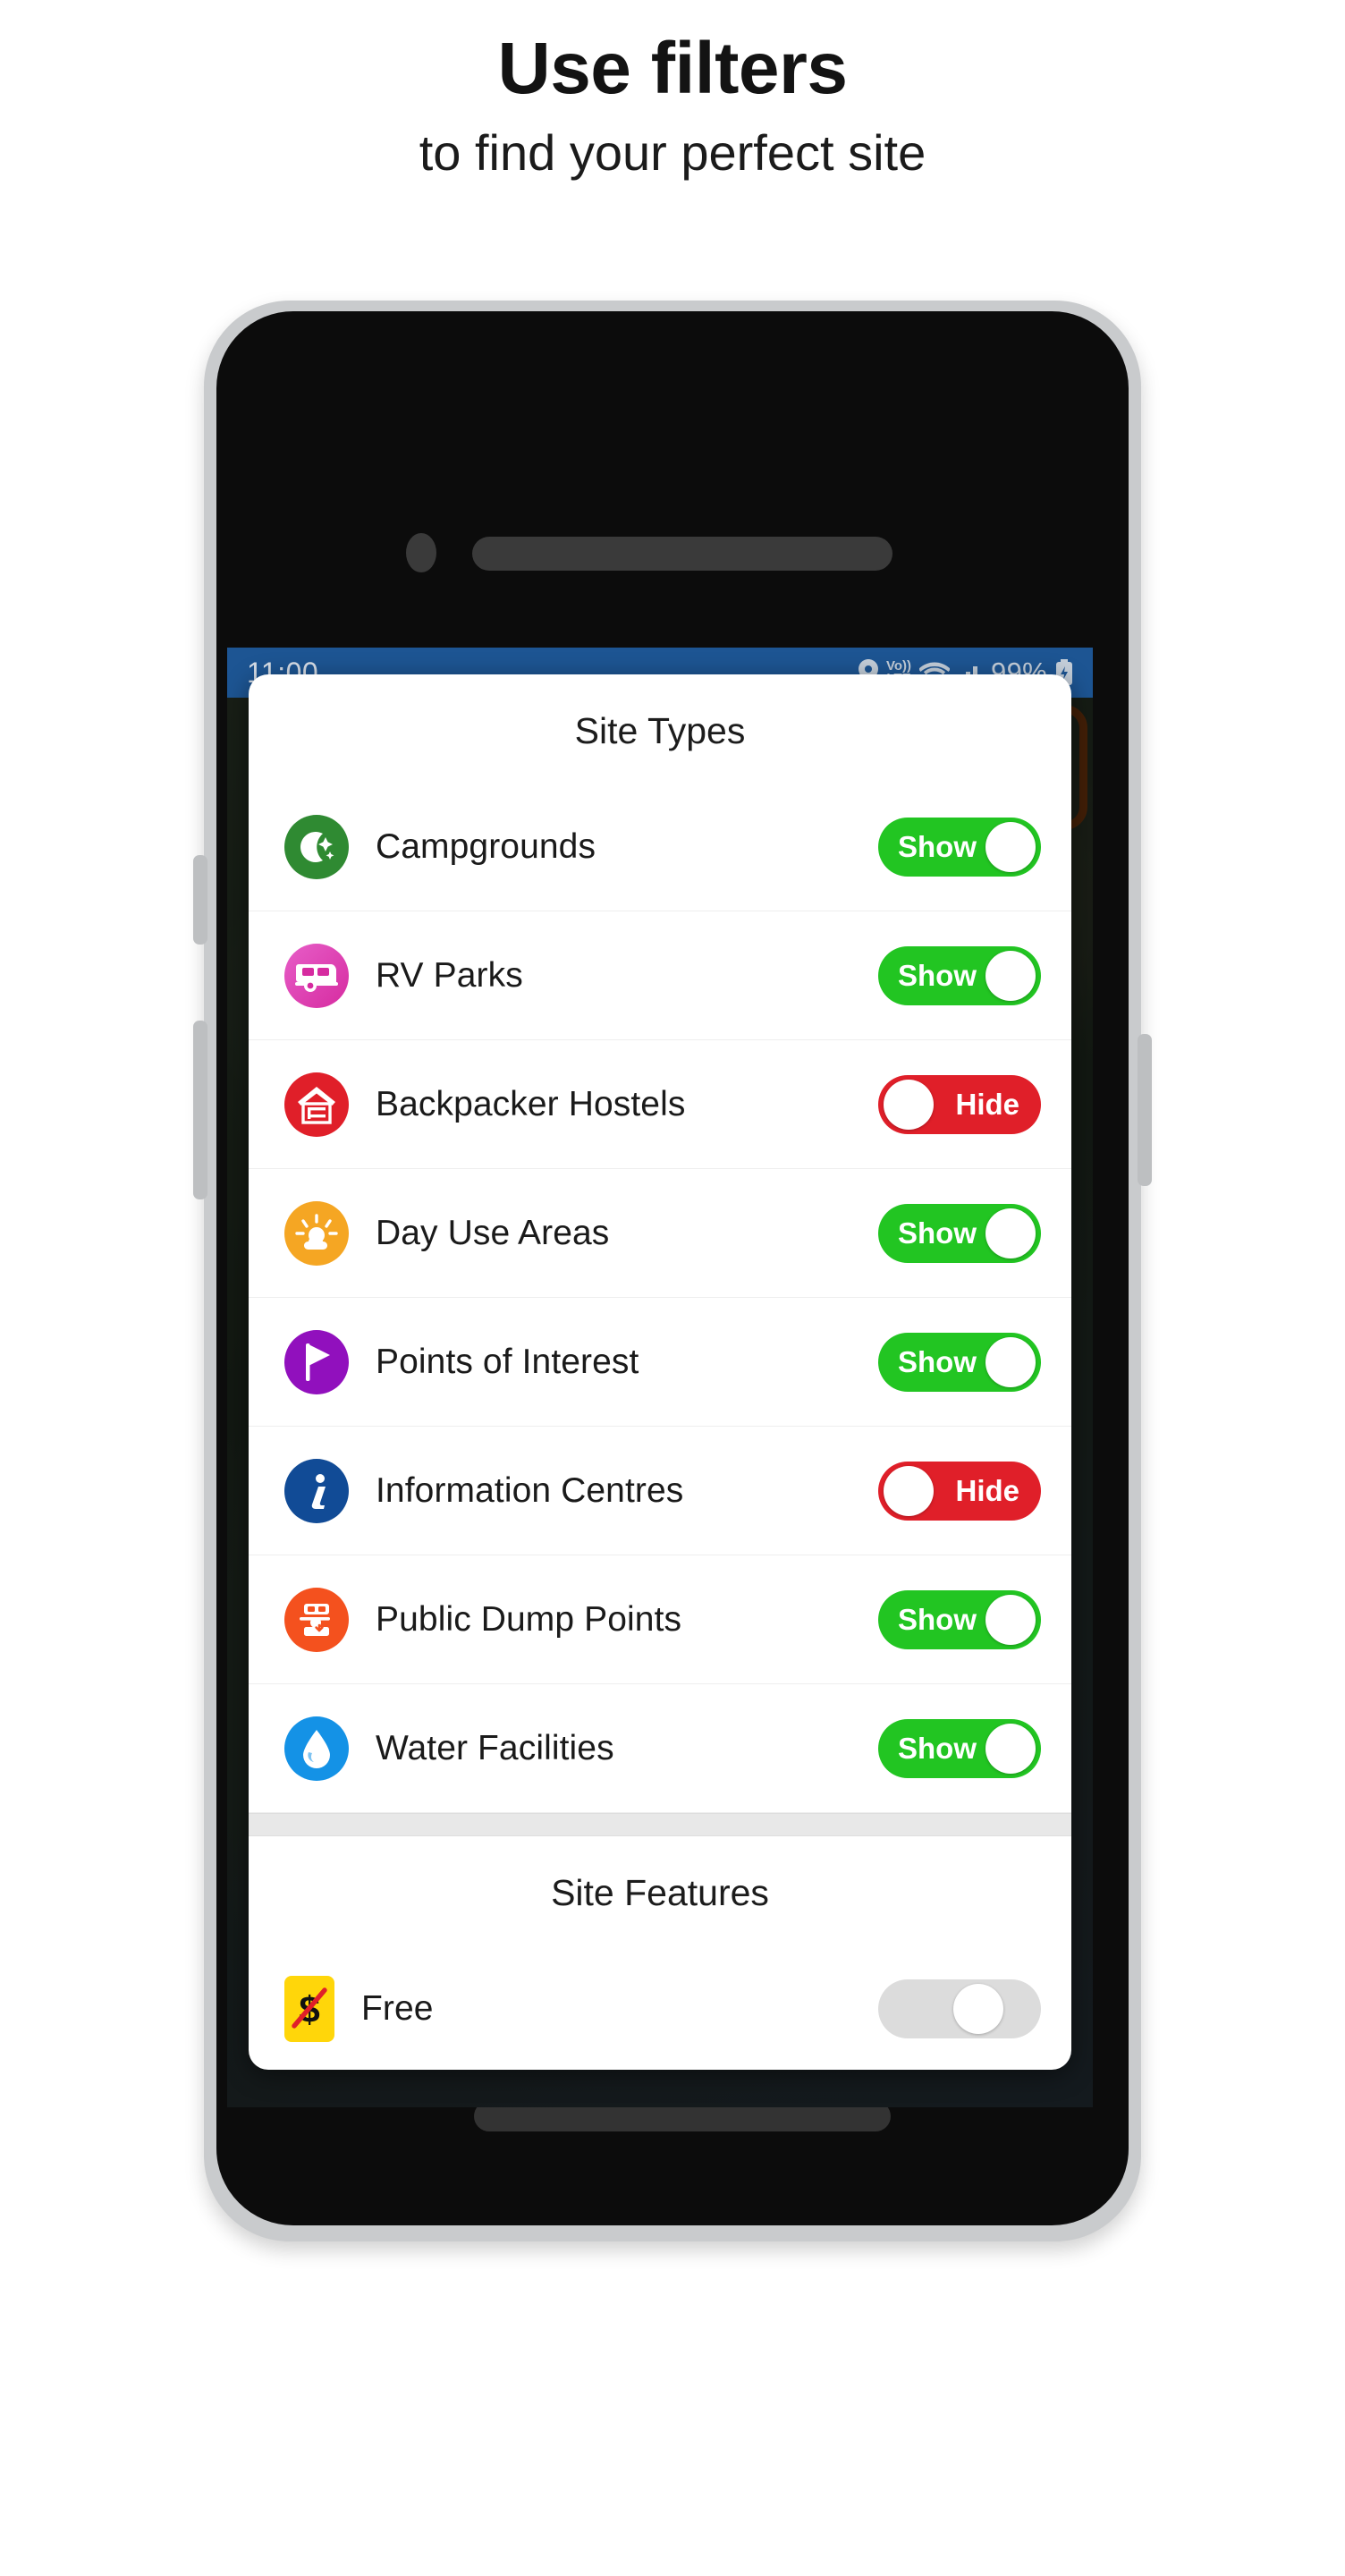  Describe the element at coordinates (316, 1233) in the screenshot. I see `sun-cloud-icon` at that location.